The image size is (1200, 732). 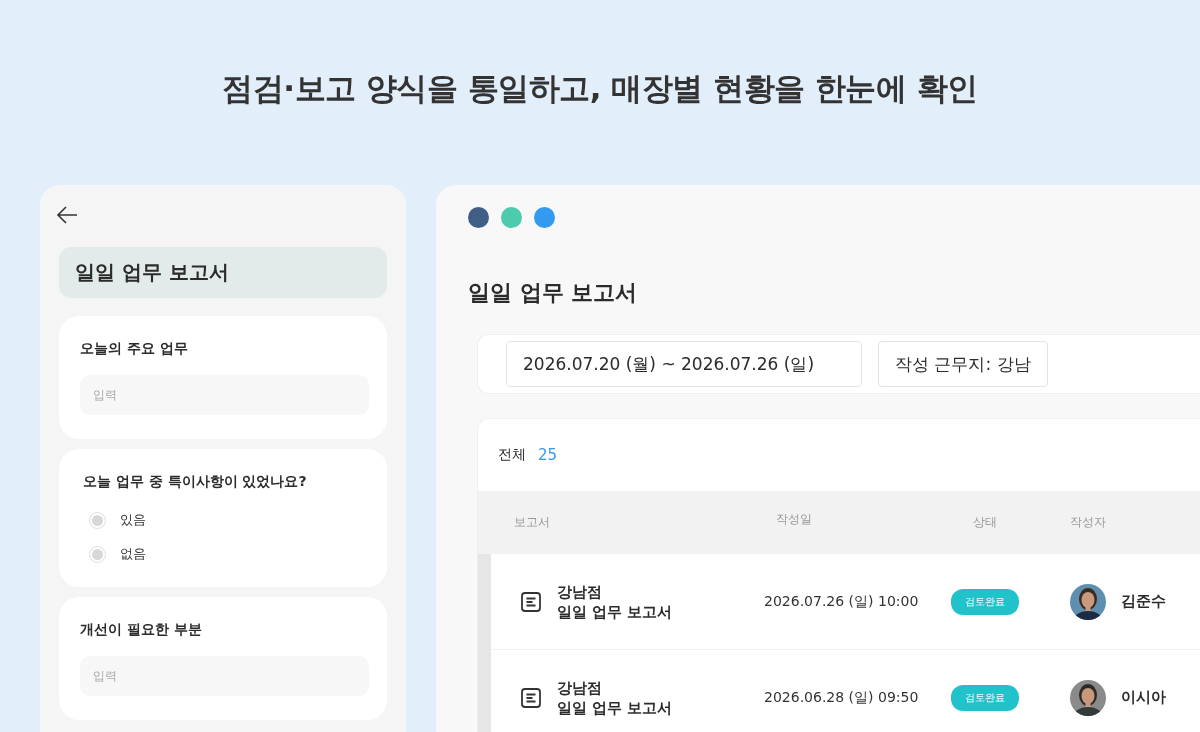 I want to click on headline: 점검·보고 양식을 통일하고, 매장별 현황을 한눈에 확인, so click(x=600, y=88).